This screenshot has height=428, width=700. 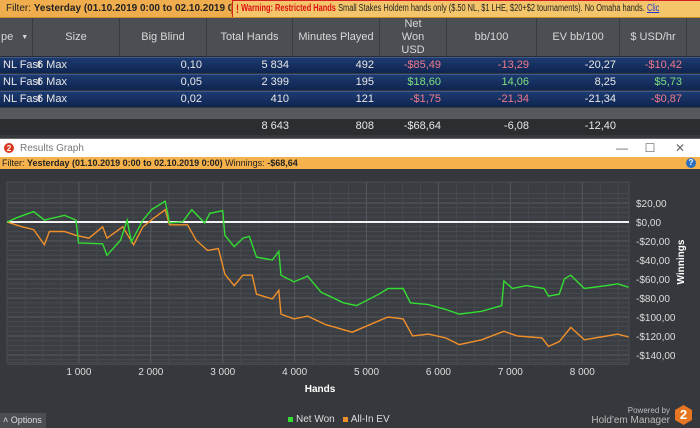 I want to click on y-tick-label: -$100,00, so click(x=656, y=318).